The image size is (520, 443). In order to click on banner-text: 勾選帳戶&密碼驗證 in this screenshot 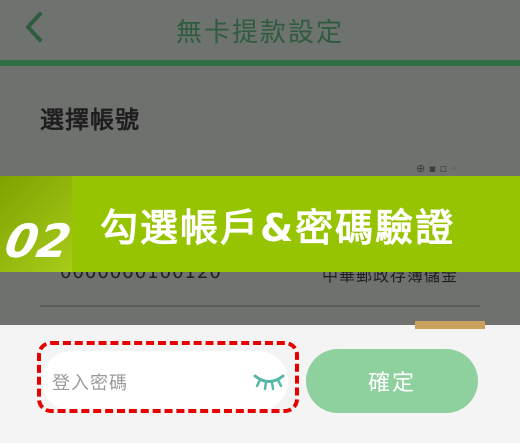, I will do `click(278, 228)`.